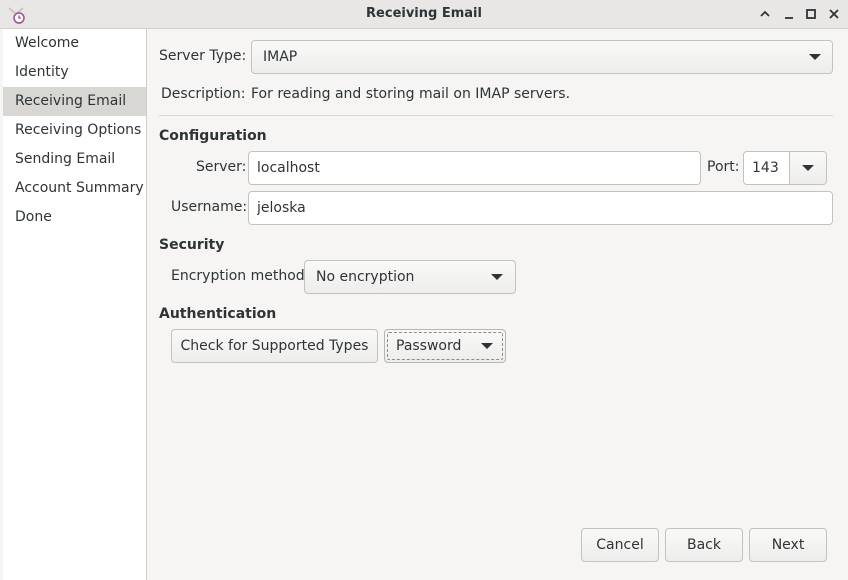  What do you see at coordinates (209, 207) in the screenshot?
I see `username-label: Username:` at bounding box center [209, 207].